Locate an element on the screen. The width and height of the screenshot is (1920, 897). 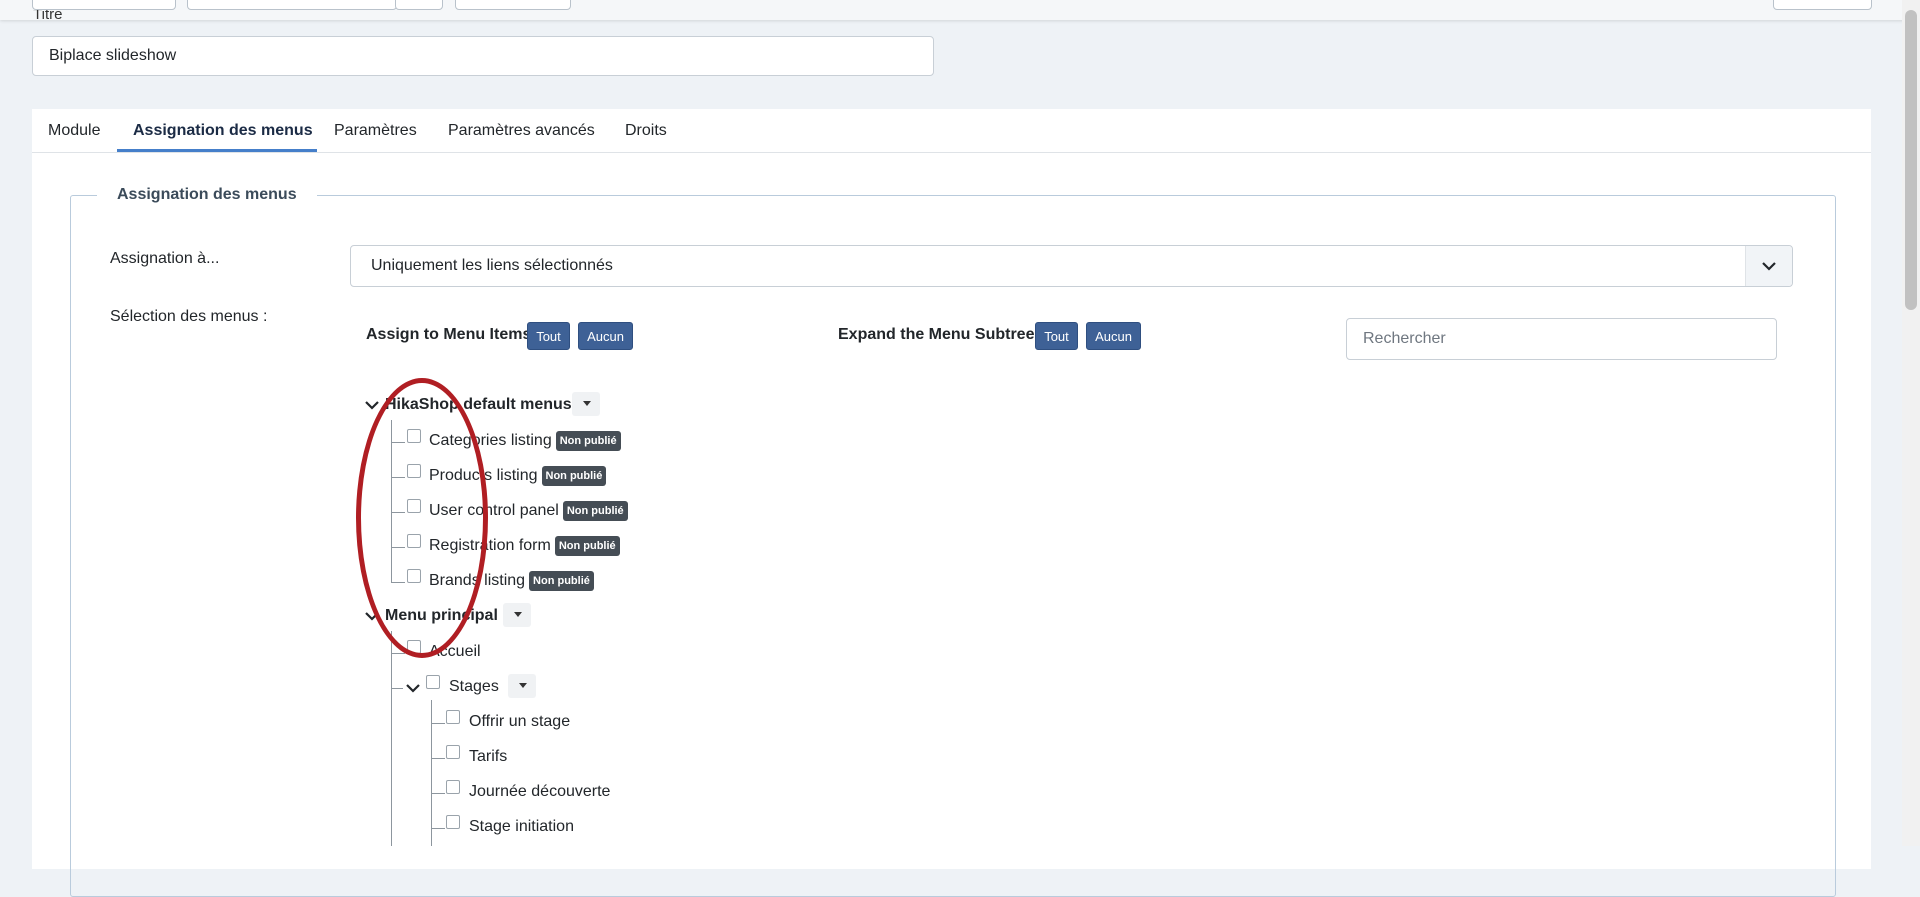
menu-item: Stages is located at coordinates (474, 687).